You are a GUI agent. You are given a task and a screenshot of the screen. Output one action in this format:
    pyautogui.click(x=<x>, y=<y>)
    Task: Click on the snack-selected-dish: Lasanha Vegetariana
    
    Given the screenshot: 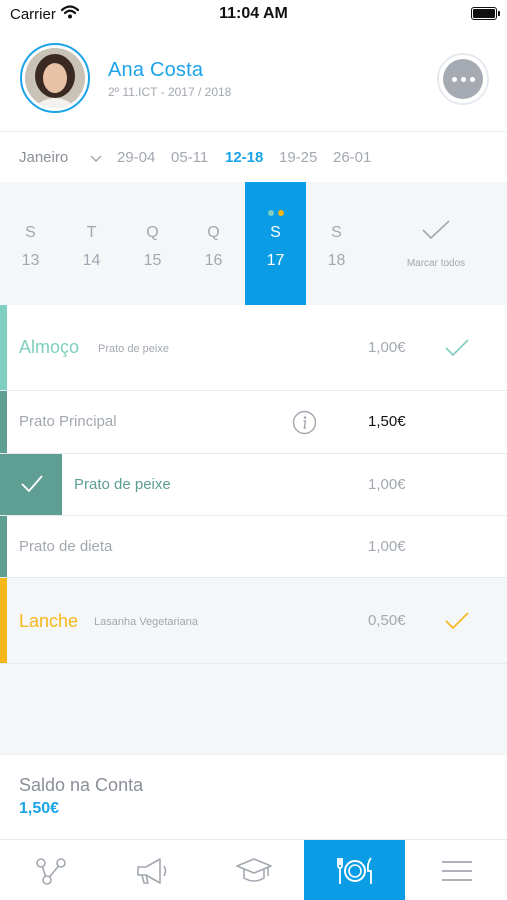 What is the action you would take?
    pyautogui.click(x=146, y=622)
    